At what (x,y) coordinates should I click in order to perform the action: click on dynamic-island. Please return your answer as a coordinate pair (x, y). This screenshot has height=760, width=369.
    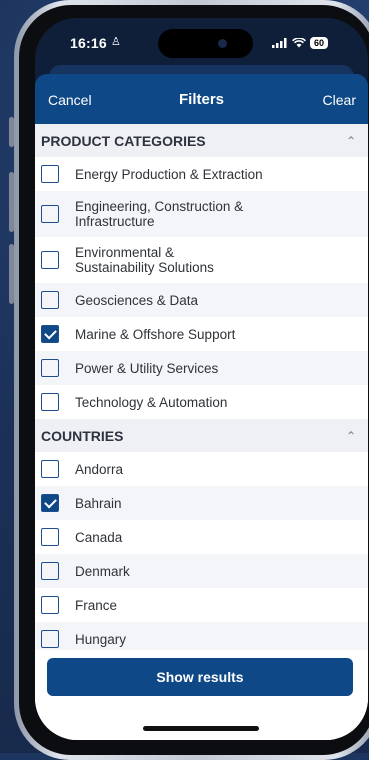
    Looking at the image, I should click on (205, 43).